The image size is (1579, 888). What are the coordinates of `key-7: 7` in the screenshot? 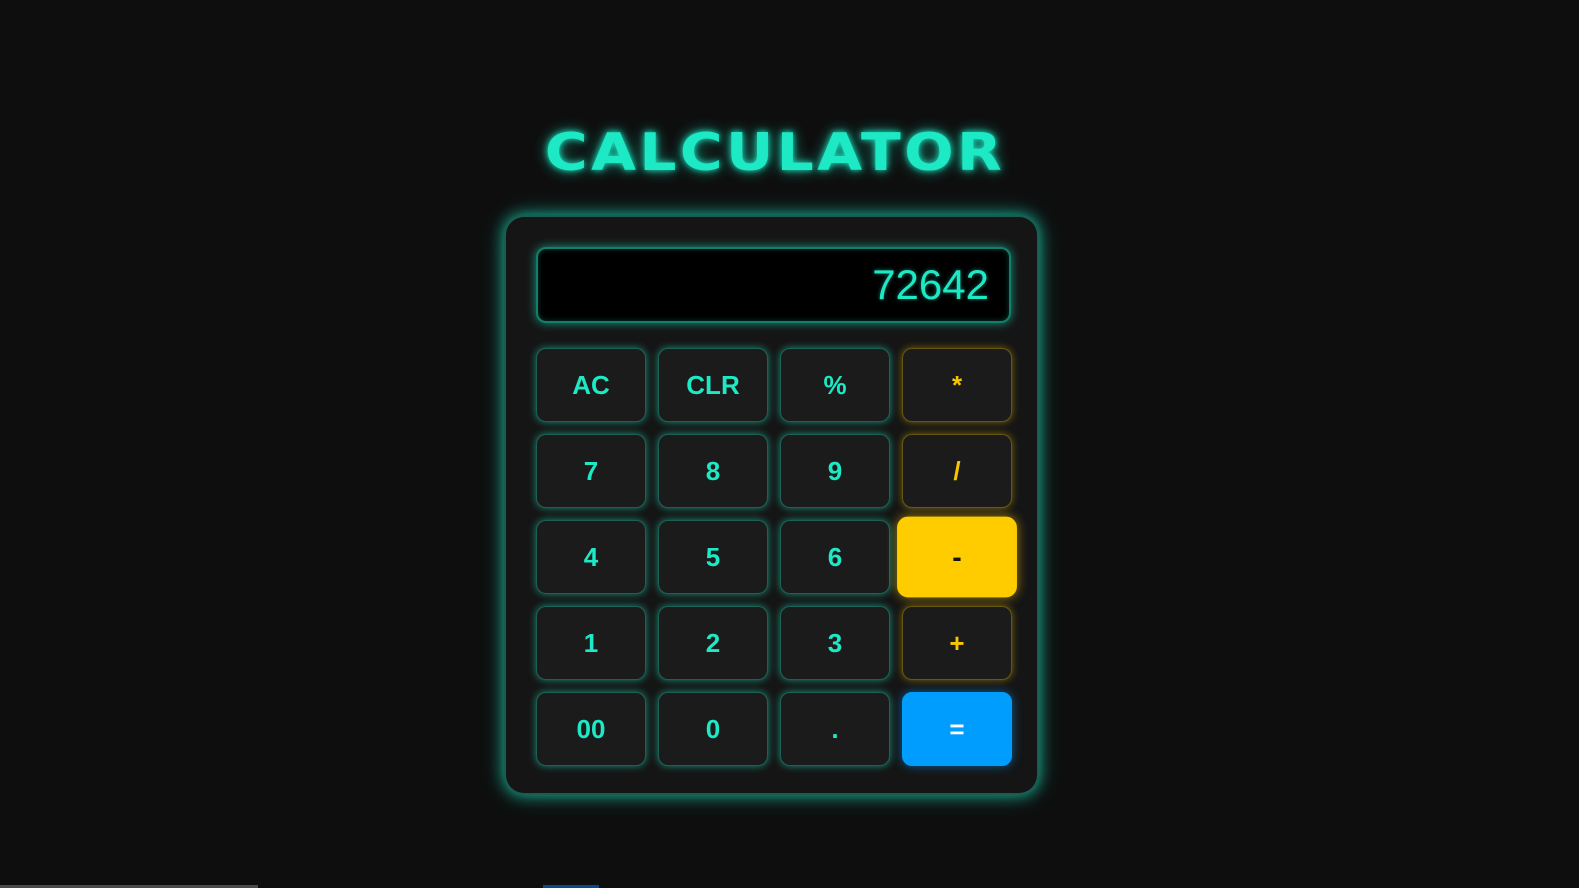 It's located at (591, 471).